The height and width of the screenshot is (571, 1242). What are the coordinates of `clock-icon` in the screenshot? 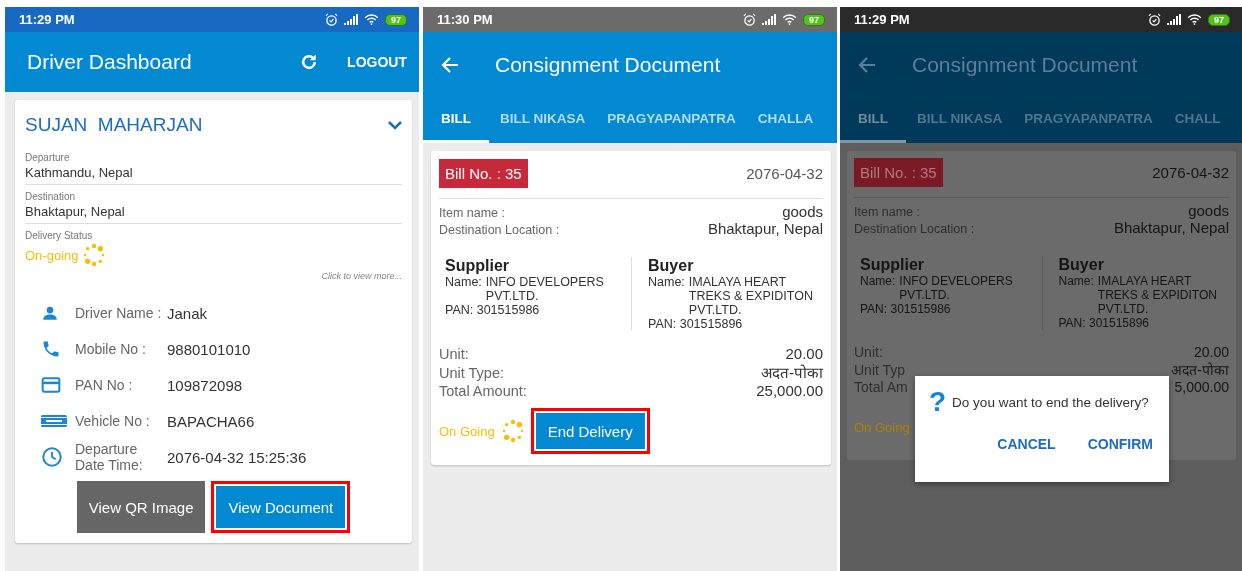 It's located at (52, 457).